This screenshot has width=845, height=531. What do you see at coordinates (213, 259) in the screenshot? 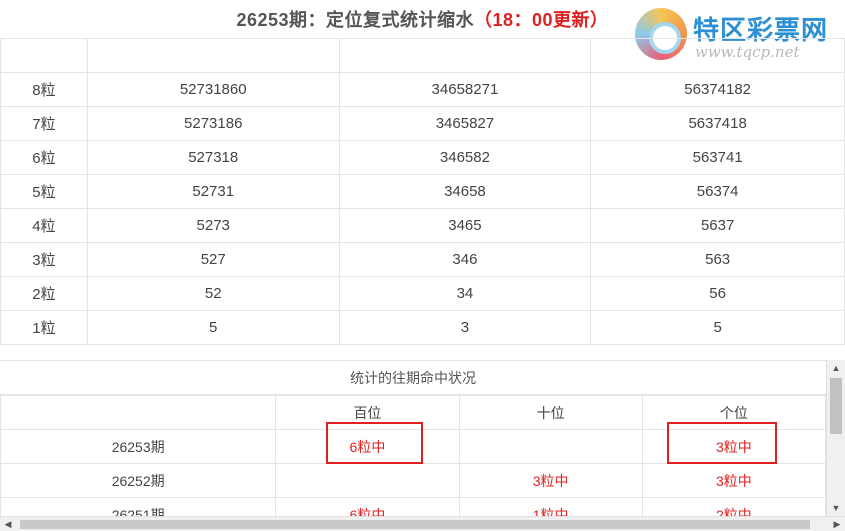
I see `cell-hundreds: 527` at bounding box center [213, 259].